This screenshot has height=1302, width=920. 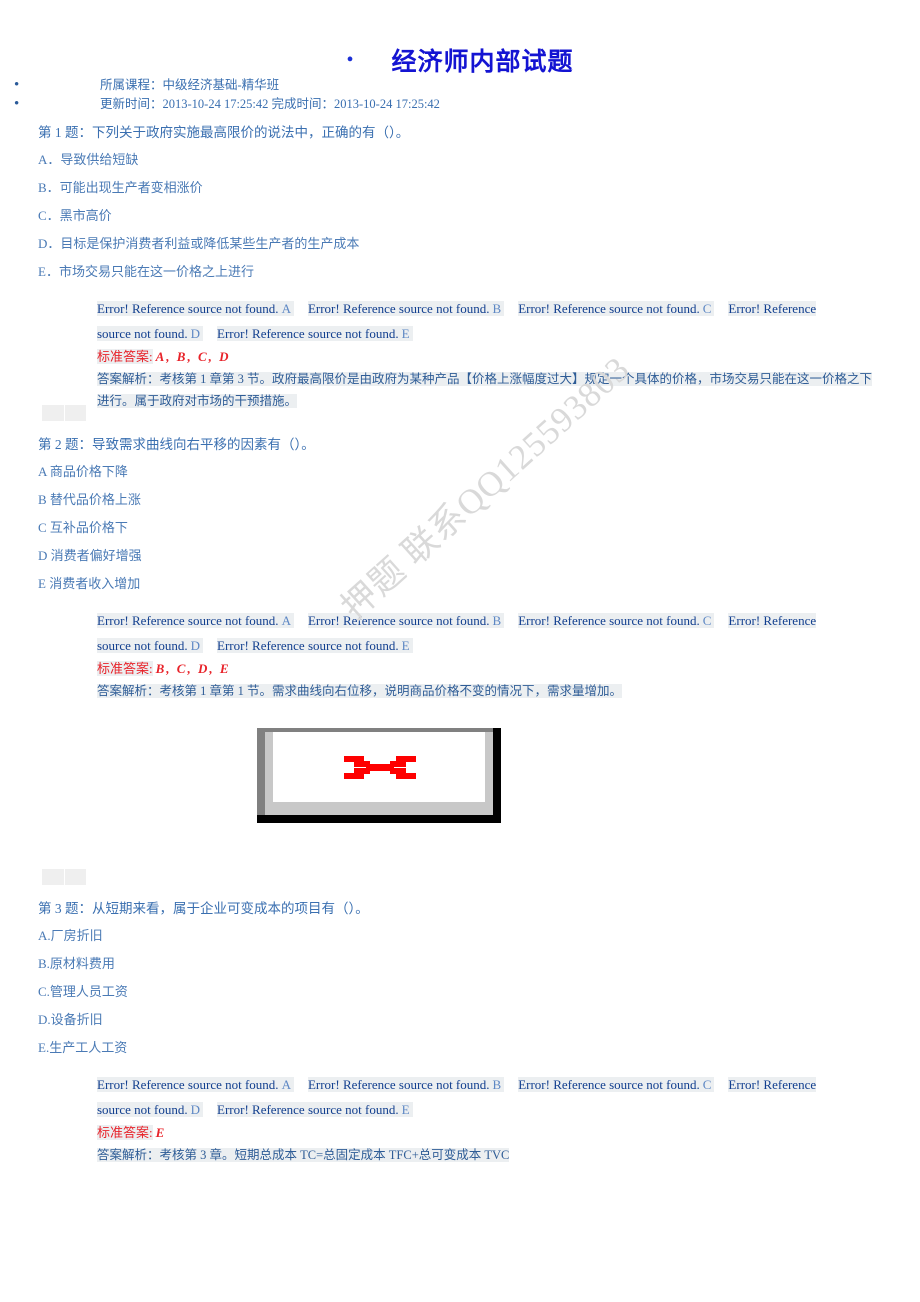 What do you see at coordinates (224, 132) in the screenshot?
I see `question-1-title: 第 1 题：下列关于政府实施最高限价的说法中，正确的有（）。` at bounding box center [224, 132].